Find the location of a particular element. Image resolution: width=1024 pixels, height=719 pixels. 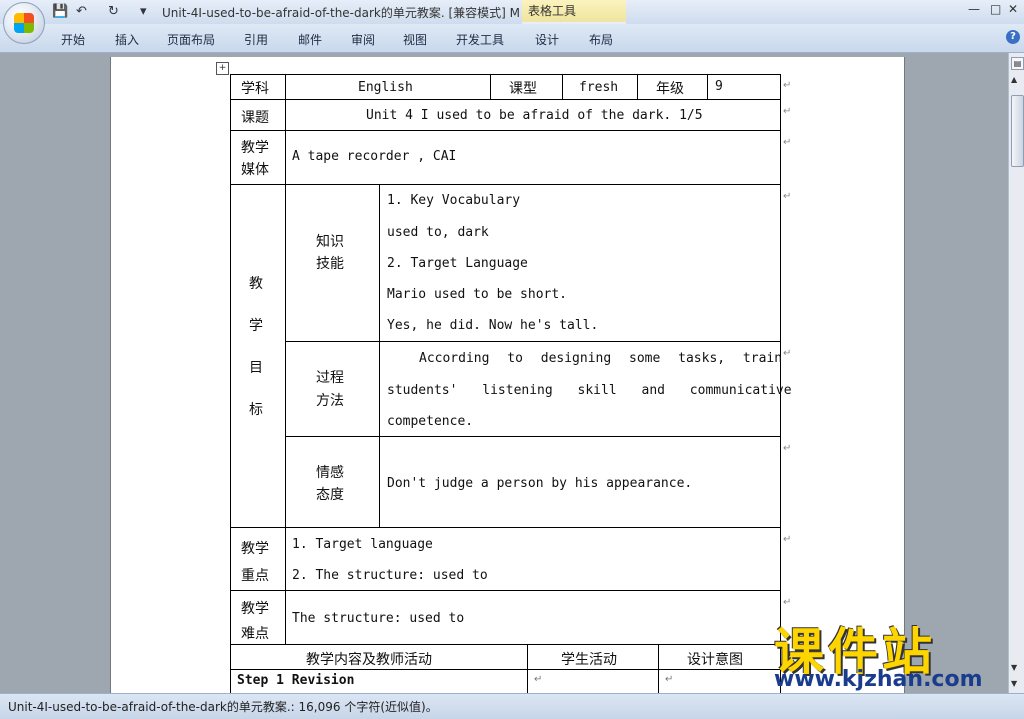

subject-label: 学科 is located at coordinates (255, 89).